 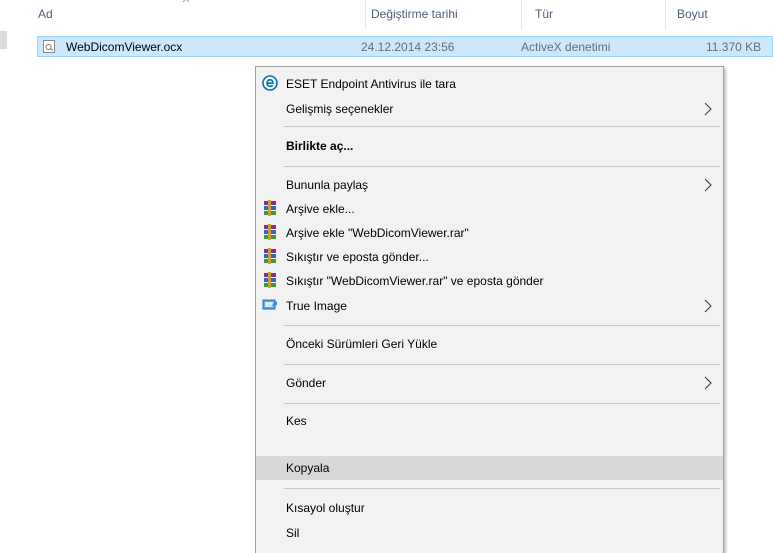 What do you see at coordinates (489, 84) in the screenshot?
I see `menu-item-eset-scan: ESET Endpoint Antivirus ile tara` at bounding box center [489, 84].